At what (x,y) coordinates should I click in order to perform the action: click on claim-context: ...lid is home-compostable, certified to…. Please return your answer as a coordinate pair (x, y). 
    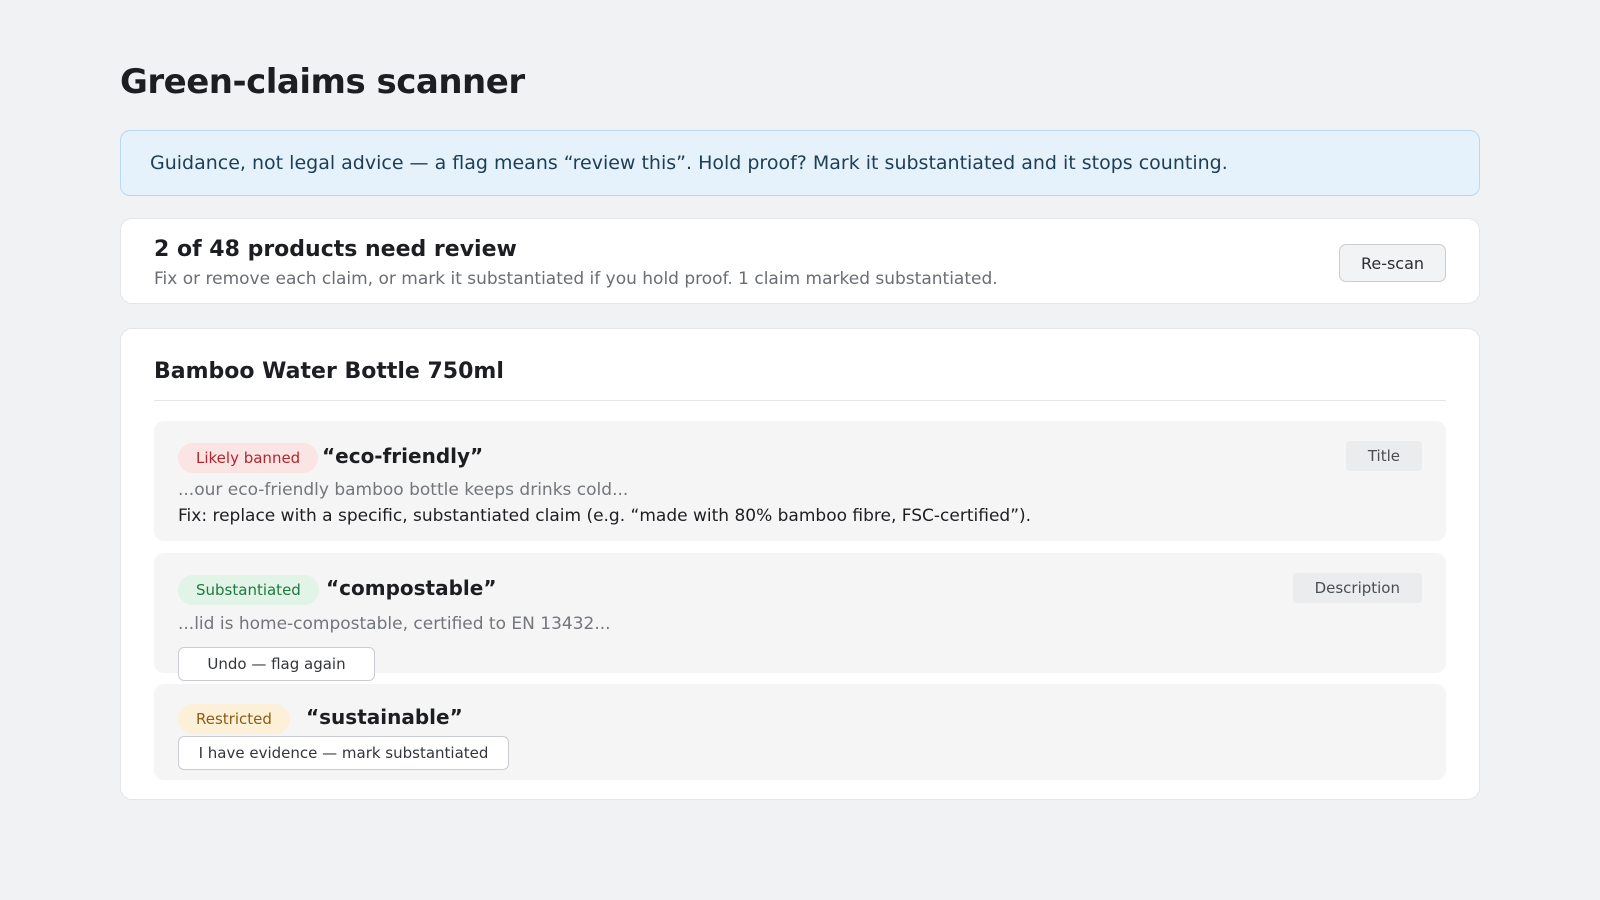
    Looking at the image, I should click on (394, 624).